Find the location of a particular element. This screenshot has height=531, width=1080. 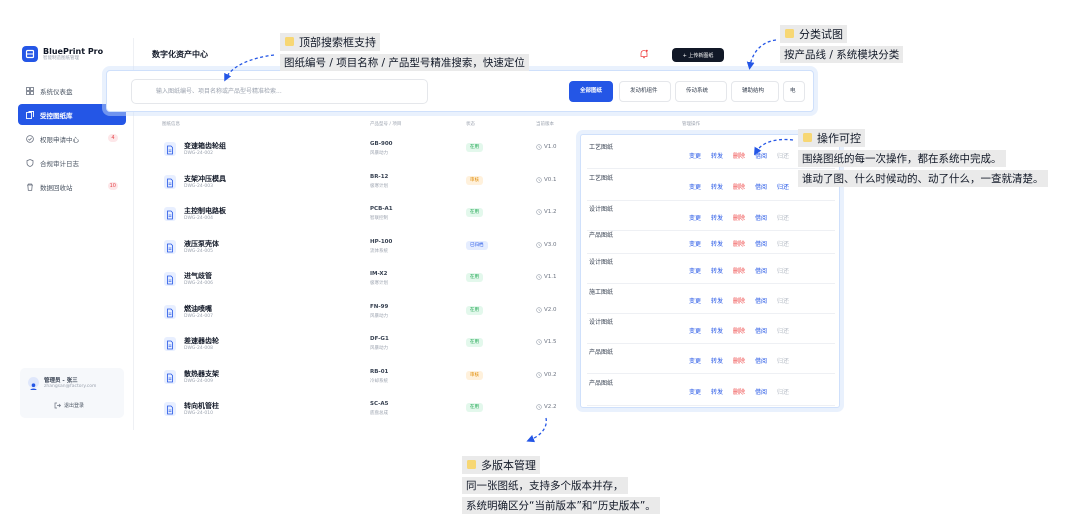

sidebar-item-recycle: 数据回收站 10 is located at coordinates (72, 186).